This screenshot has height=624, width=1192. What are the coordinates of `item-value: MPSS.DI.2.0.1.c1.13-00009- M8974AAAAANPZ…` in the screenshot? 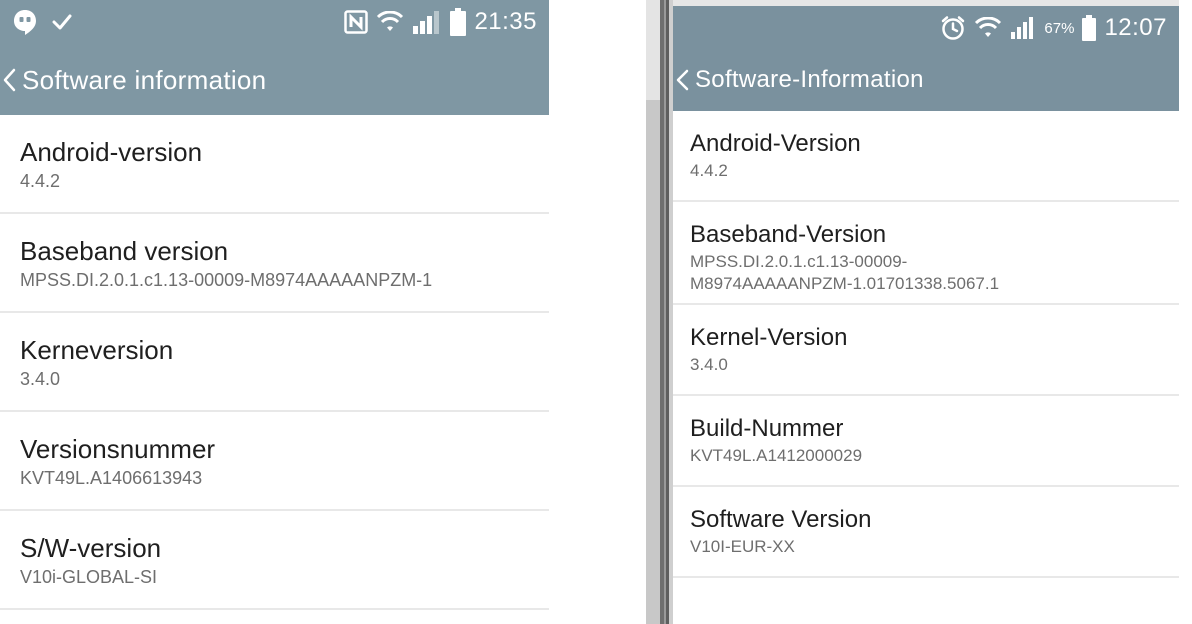 It's located at (845, 272).